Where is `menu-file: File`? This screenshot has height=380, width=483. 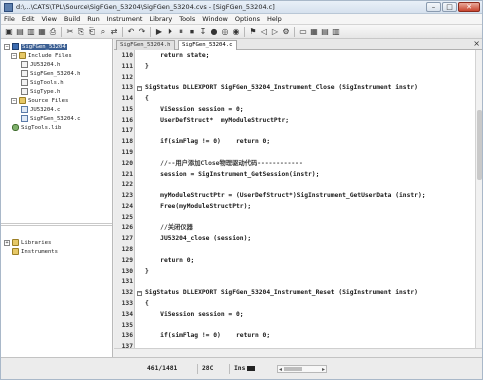 menu-file: File is located at coordinates (9, 19).